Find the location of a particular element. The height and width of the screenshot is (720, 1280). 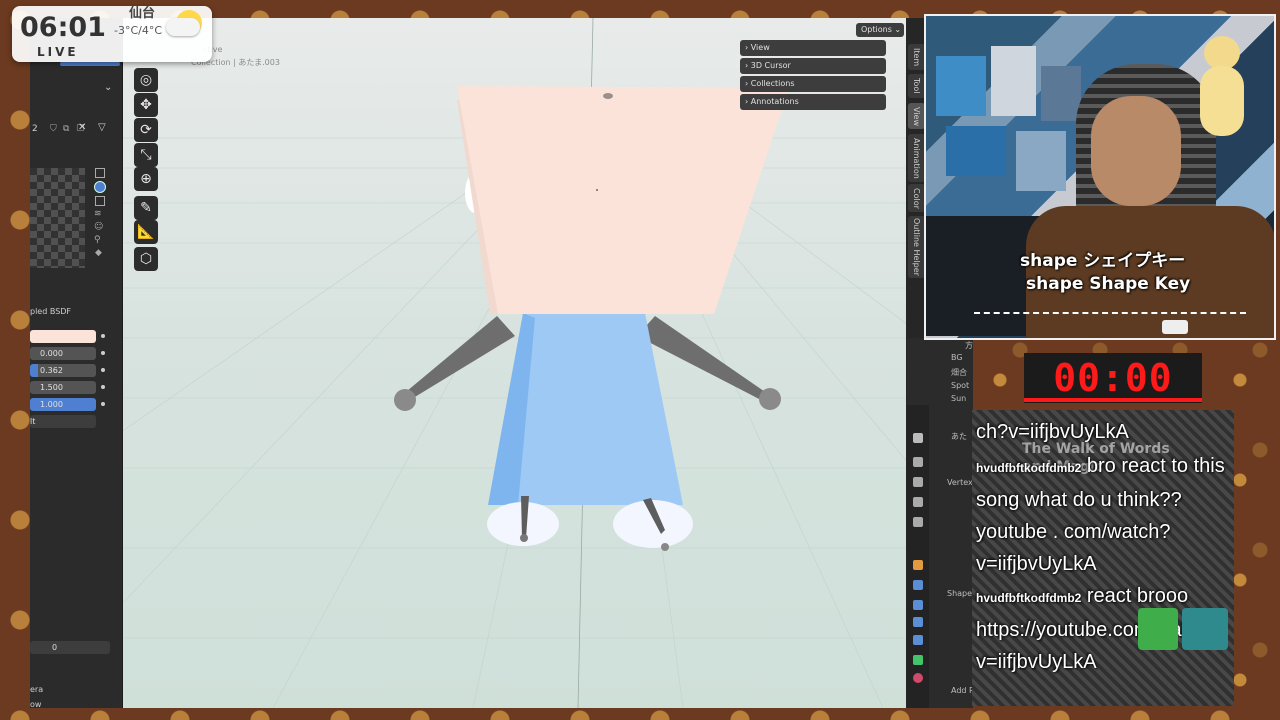

options-button: Options ⌄ is located at coordinates (880, 30).